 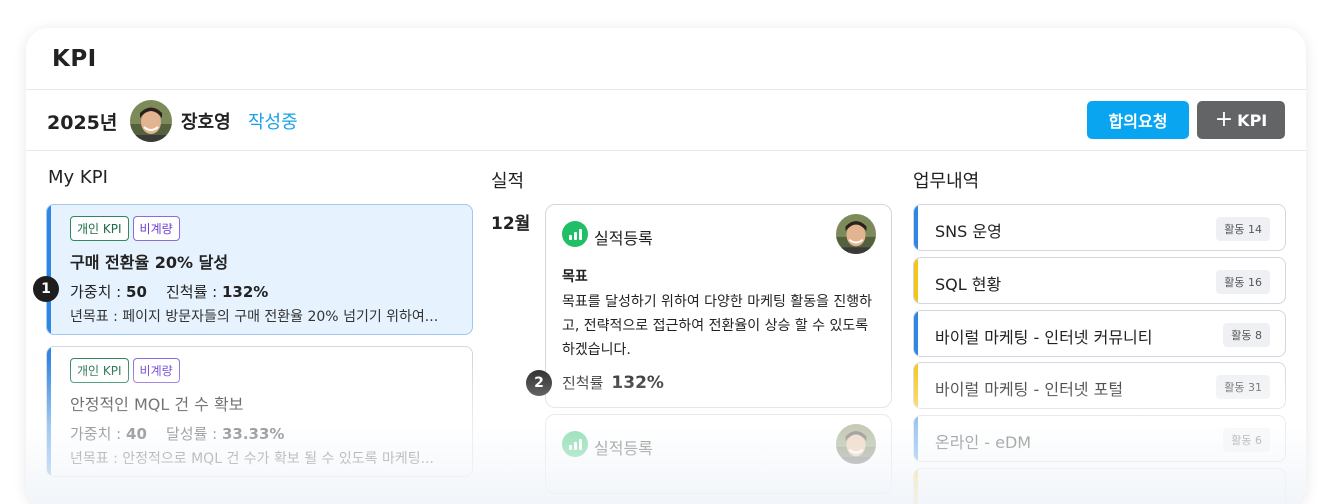 What do you see at coordinates (575, 277) in the screenshot?
I see `goal-label: 목표` at bounding box center [575, 277].